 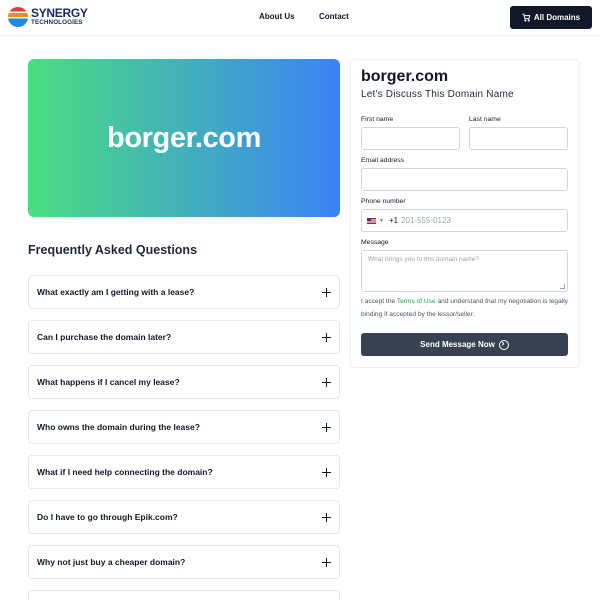 I want to click on send-message-button: Send Message Now, so click(x=464, y=344).